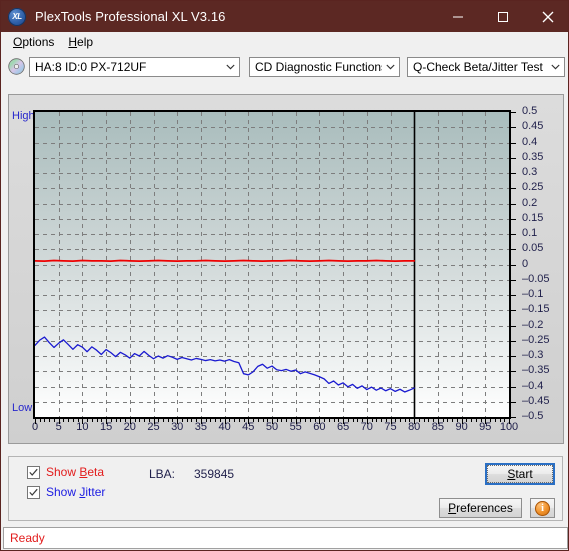  What do you see at coordinates (536, 400) in the screenshot?
I see `y-tick-label: –0.45` at bounding box center [536, 400].